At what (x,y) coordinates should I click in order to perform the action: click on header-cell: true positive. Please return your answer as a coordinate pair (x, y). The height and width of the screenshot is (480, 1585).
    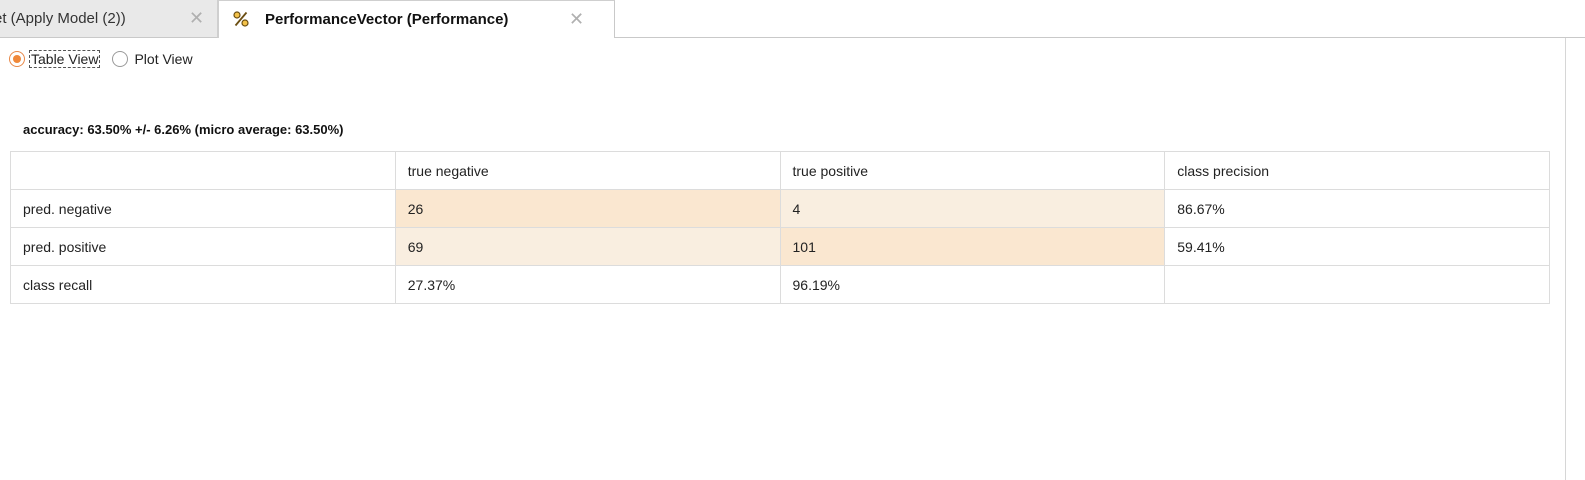
    Looking at the image, I should click on (972, 170).